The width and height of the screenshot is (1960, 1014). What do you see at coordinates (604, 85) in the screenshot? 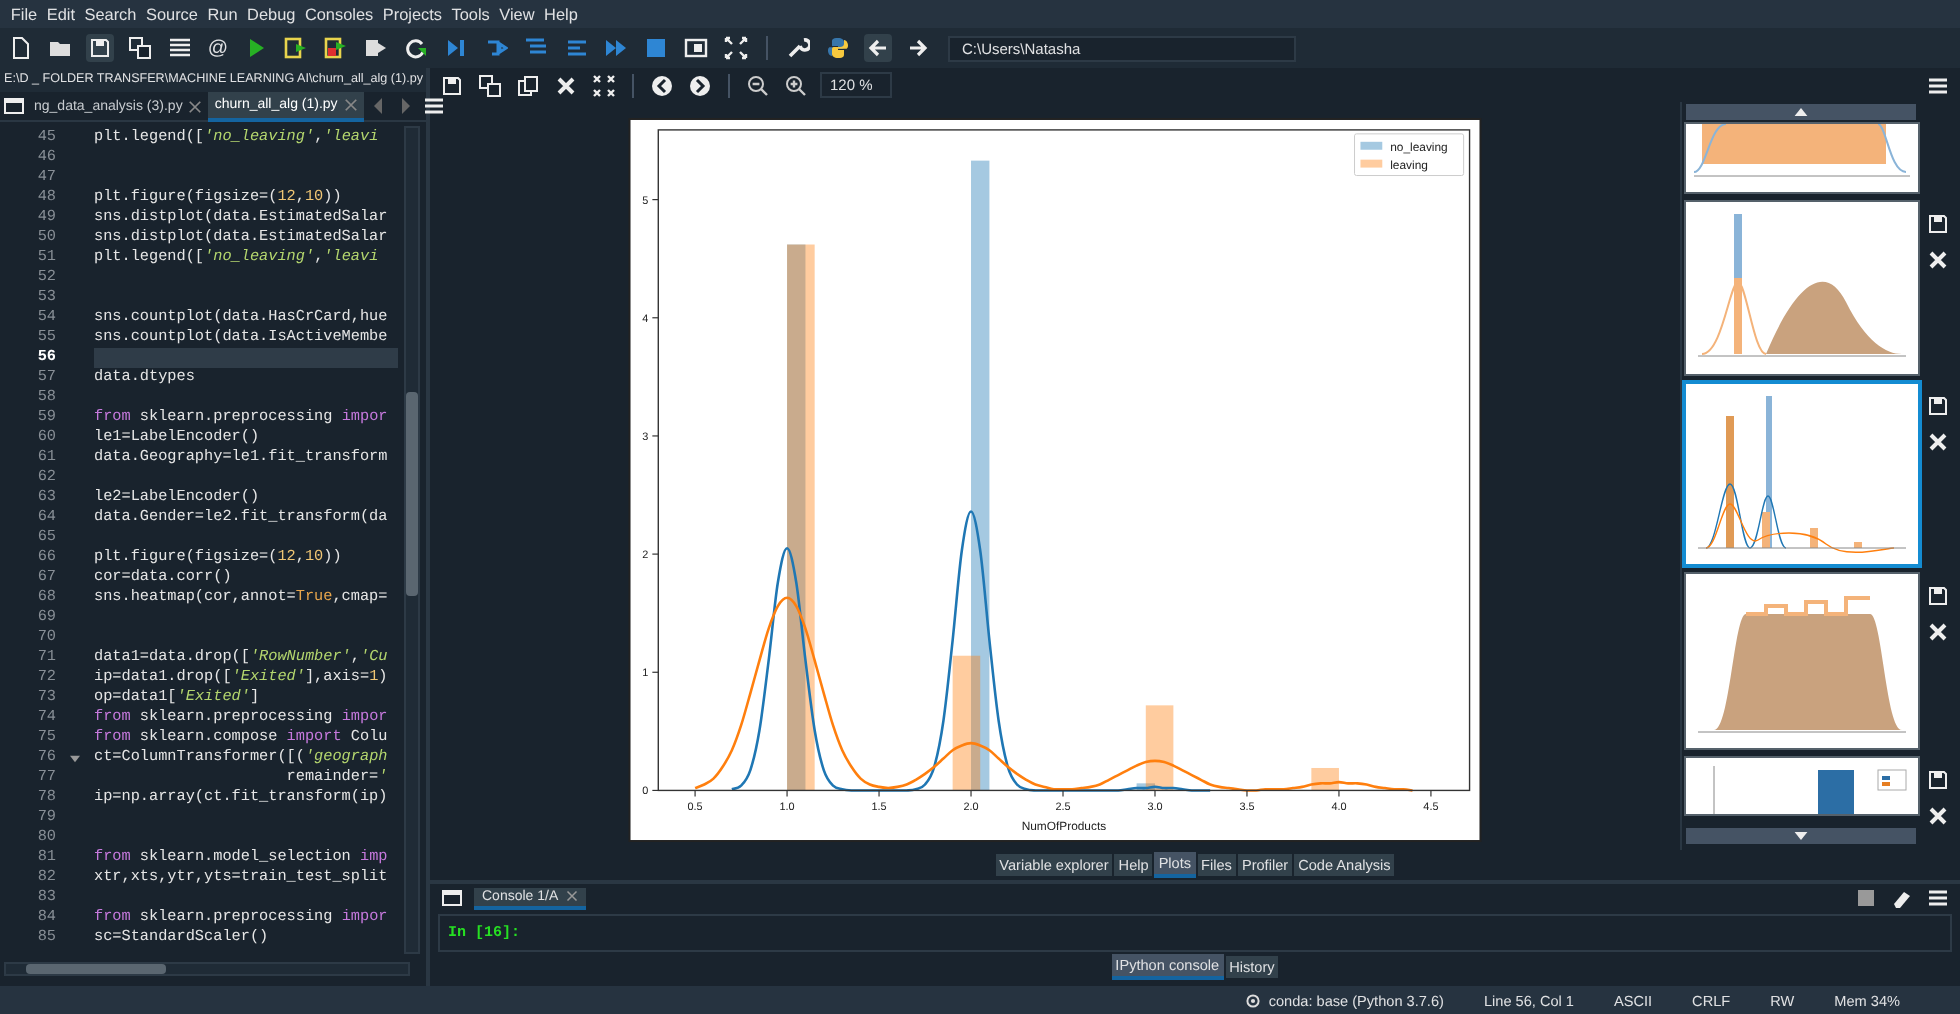
I see `close-all-icon` at bounding box center [604, 85].